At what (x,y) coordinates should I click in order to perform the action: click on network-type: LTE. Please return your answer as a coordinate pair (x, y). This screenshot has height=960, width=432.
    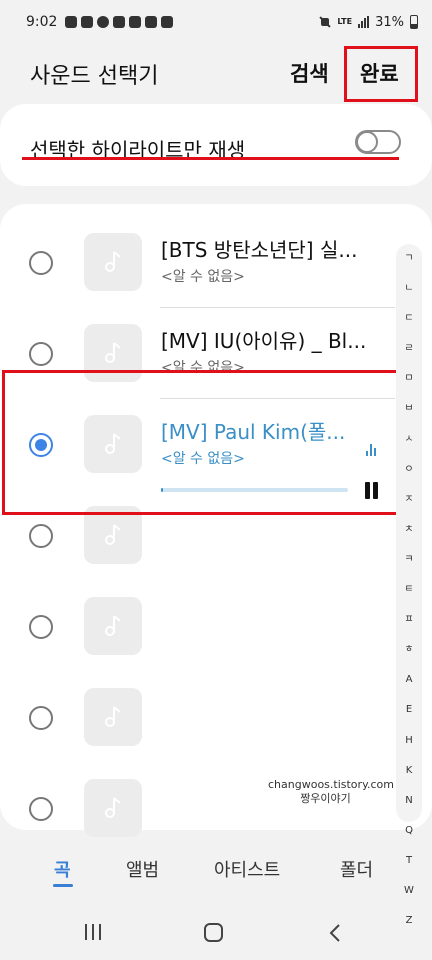
    Looking at the image, I should click on (345, 21).